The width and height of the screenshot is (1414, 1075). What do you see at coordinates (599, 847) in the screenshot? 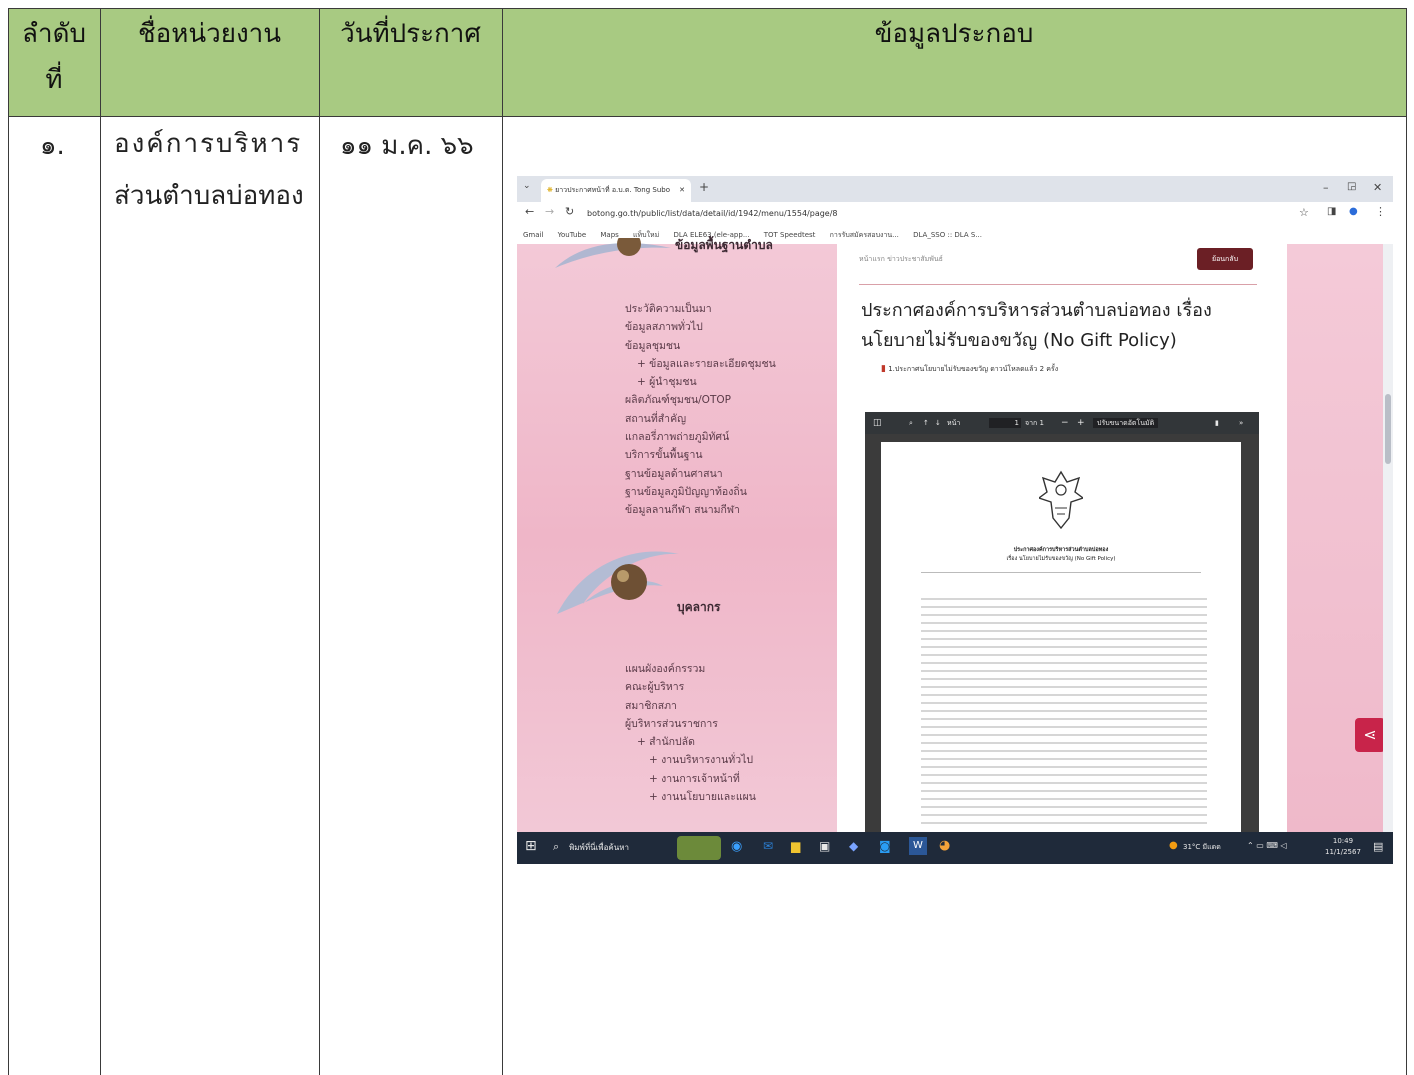
I see `taskbar-search-input: พิมพ์ที่นี่เพื่อค้นหา` at bounding box center [599, 847].